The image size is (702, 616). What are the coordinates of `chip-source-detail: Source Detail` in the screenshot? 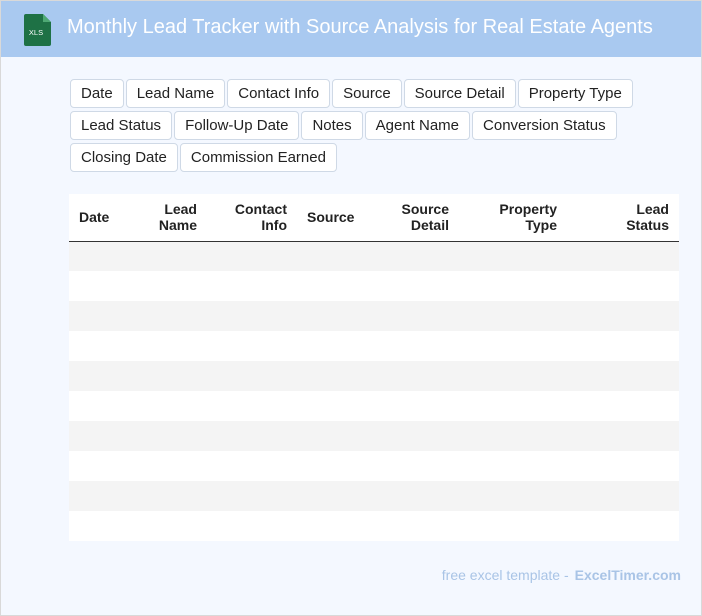 It's located at (459, 93).